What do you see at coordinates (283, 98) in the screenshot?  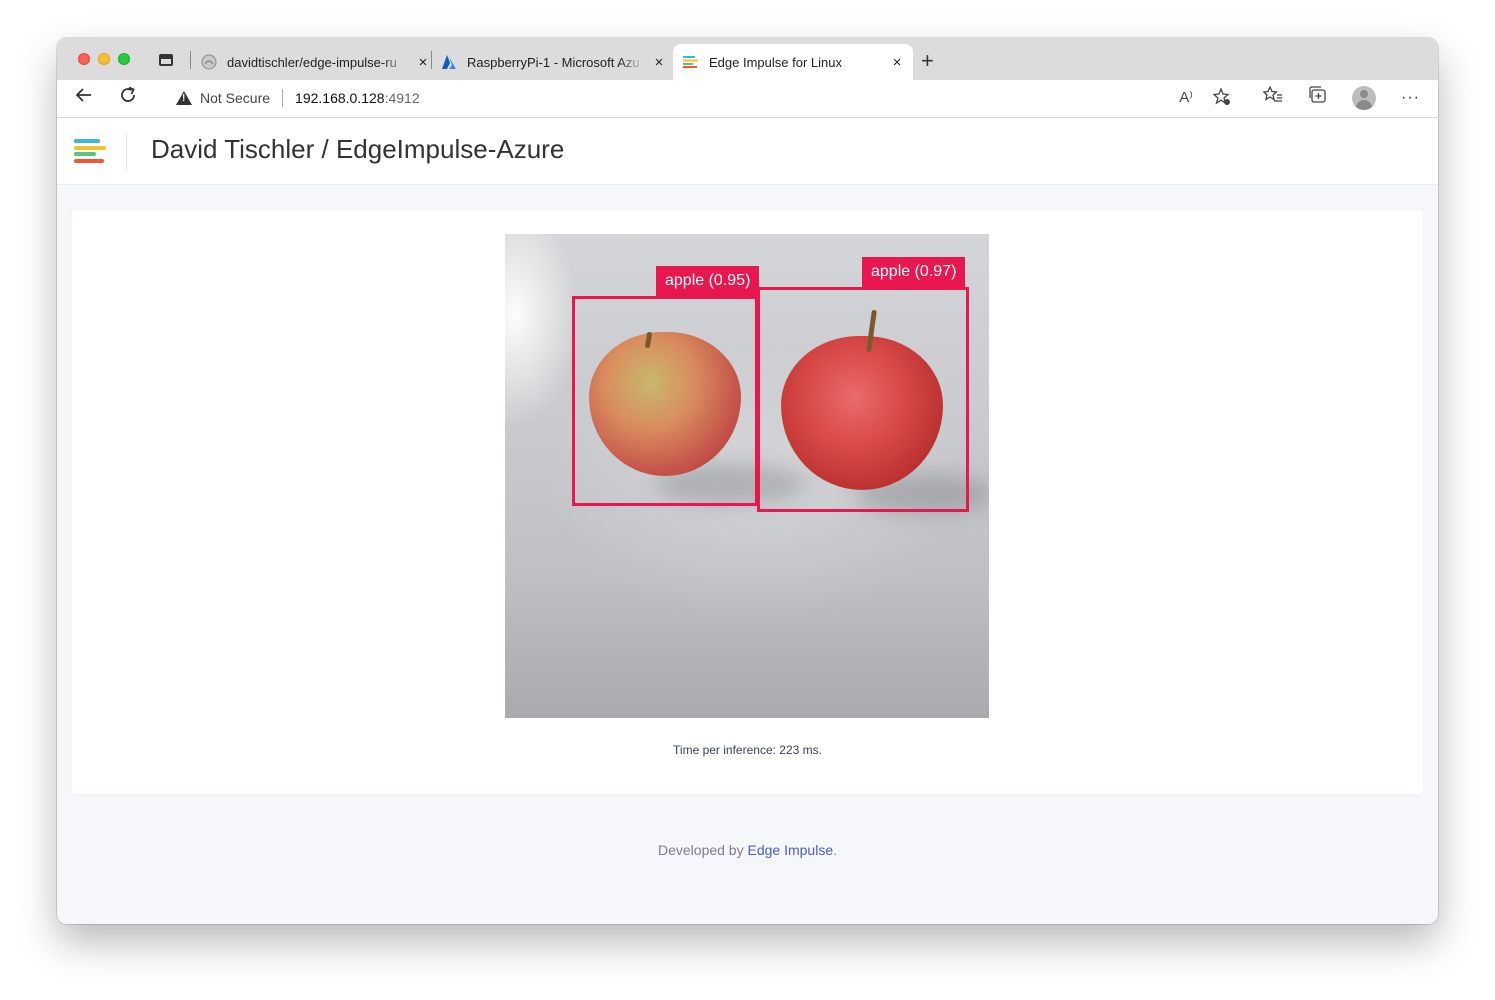 I see `address-divider` at bounding box center [283, 98].